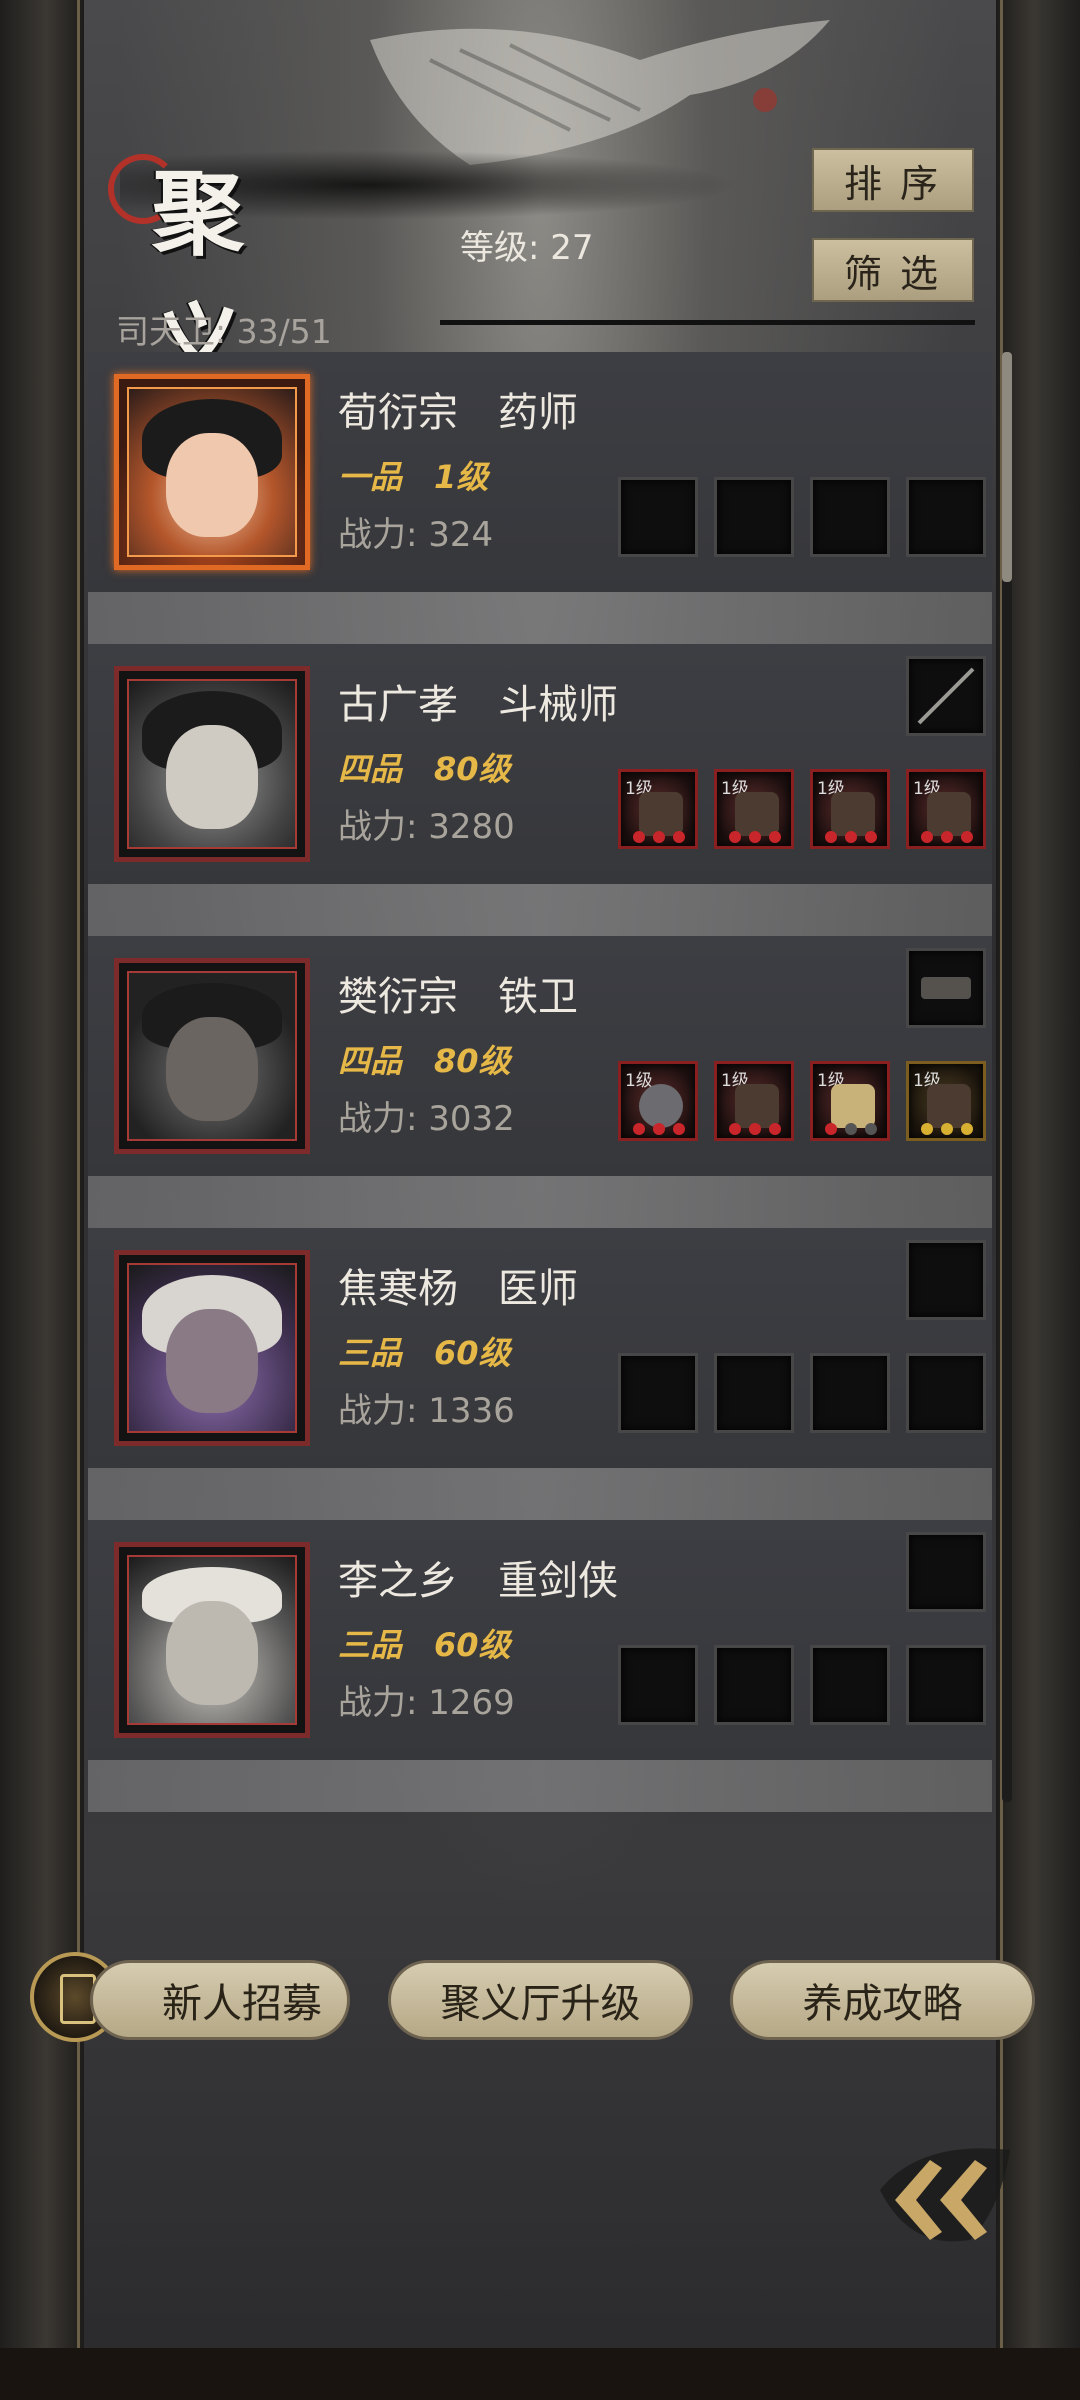 The width and height of the screenshot is (1080, 2400). I want to click on recruit-button: 新人招募, so click(220, 2000).